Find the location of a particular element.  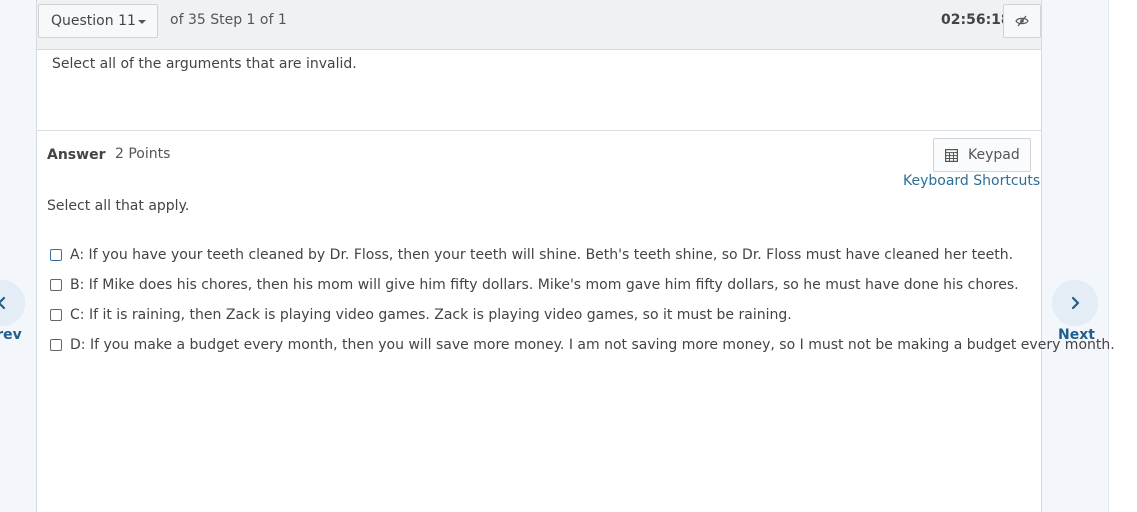

section-divider is located at coordinates (539, 130).